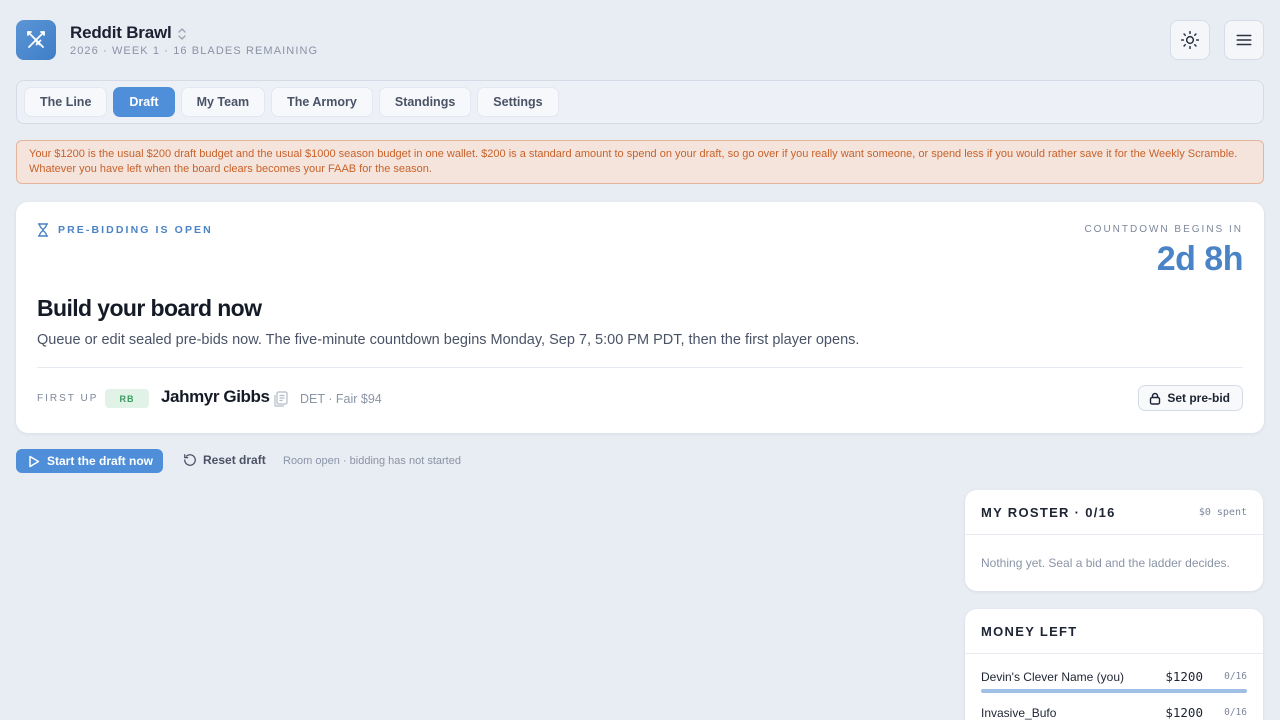 The image size is (1280, 720). Describe the element at coordinates (322, 102) in the screenshot. I see `tab-the-armory: The Armory` at that location.